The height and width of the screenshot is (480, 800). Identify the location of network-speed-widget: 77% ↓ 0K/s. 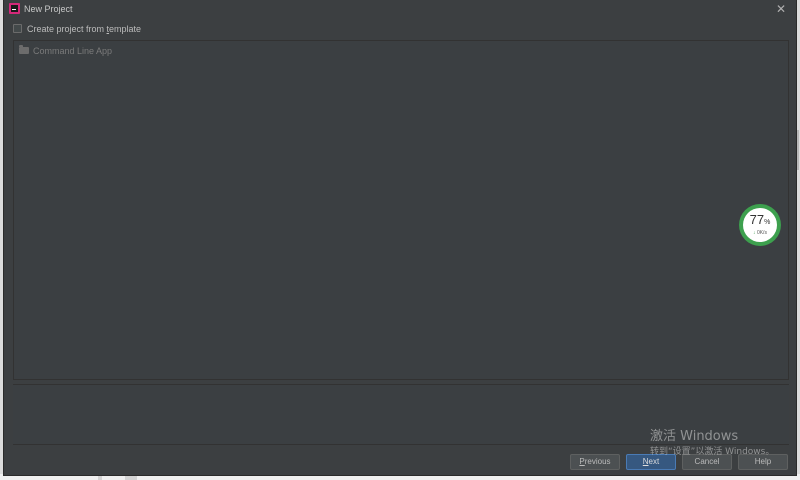
(760, 225).